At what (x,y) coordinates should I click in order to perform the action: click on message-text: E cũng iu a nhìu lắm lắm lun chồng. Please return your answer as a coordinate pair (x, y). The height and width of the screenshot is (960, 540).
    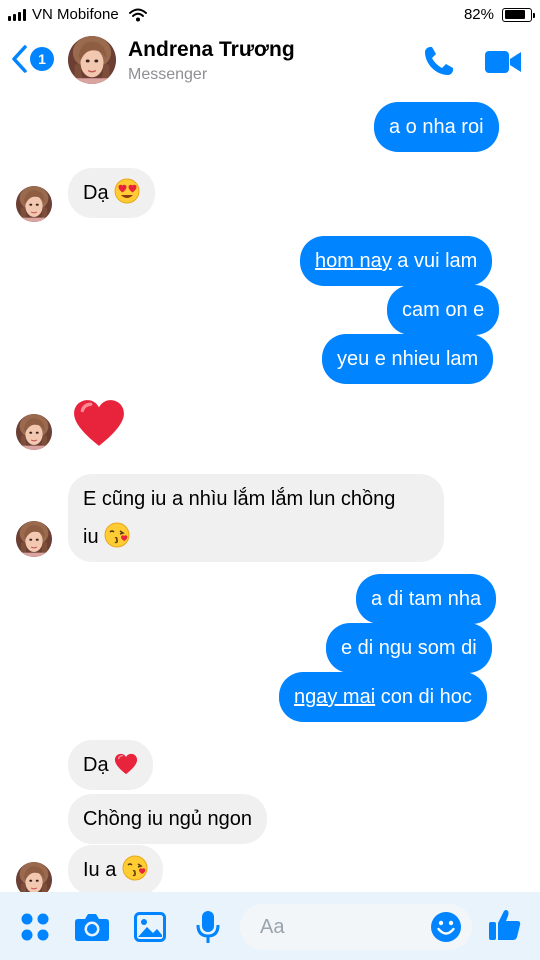
    Looking at the image, I should click on (239, 499).